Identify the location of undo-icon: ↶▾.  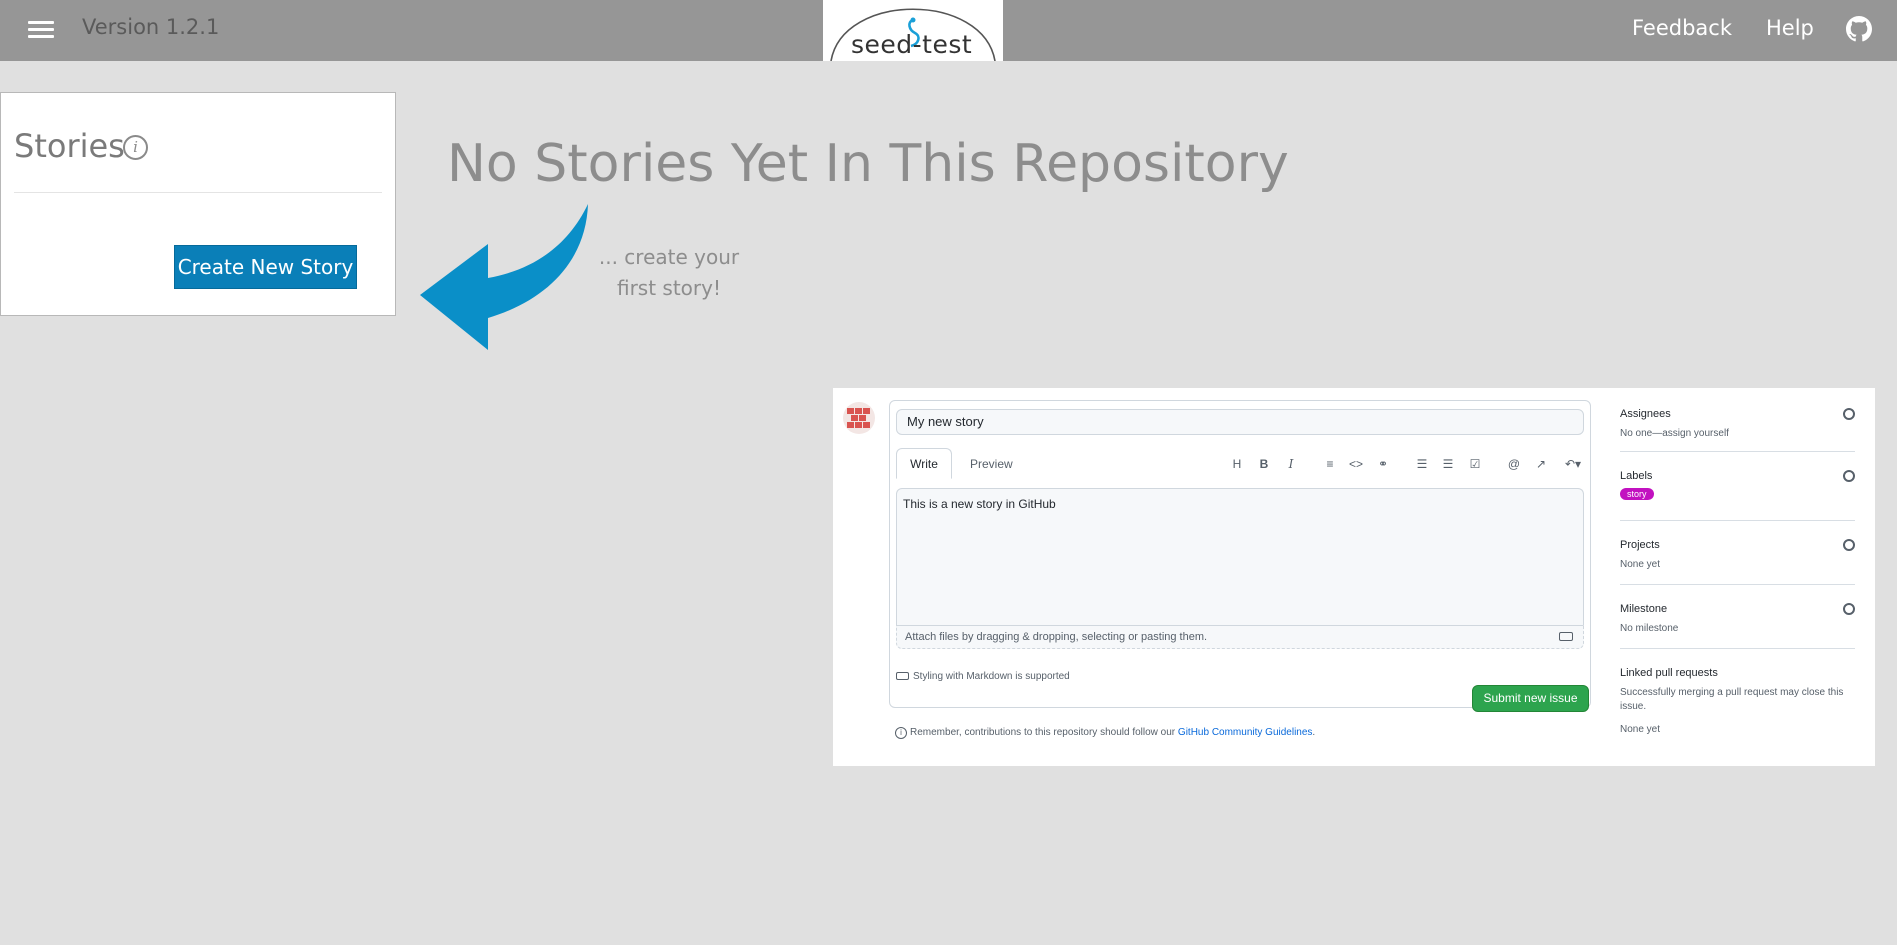
(1573, 464).